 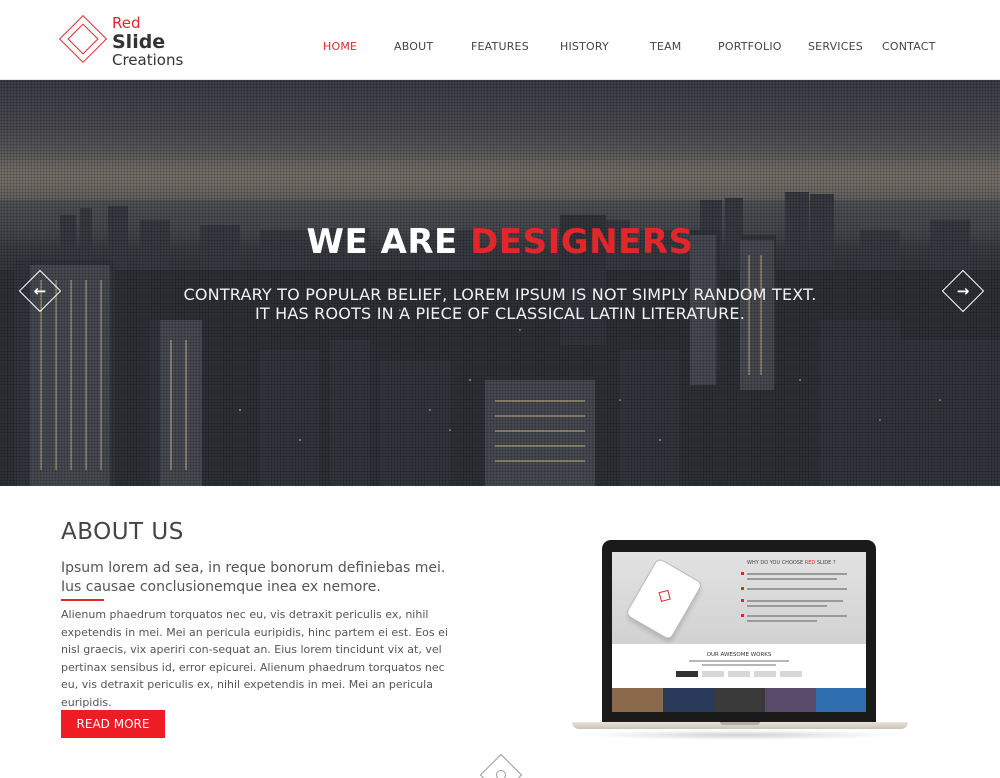 What do you see at coordinates (835, 46) in the screenshot?
I see `nav-services: SERVICES` at bounding box center [835, 46].